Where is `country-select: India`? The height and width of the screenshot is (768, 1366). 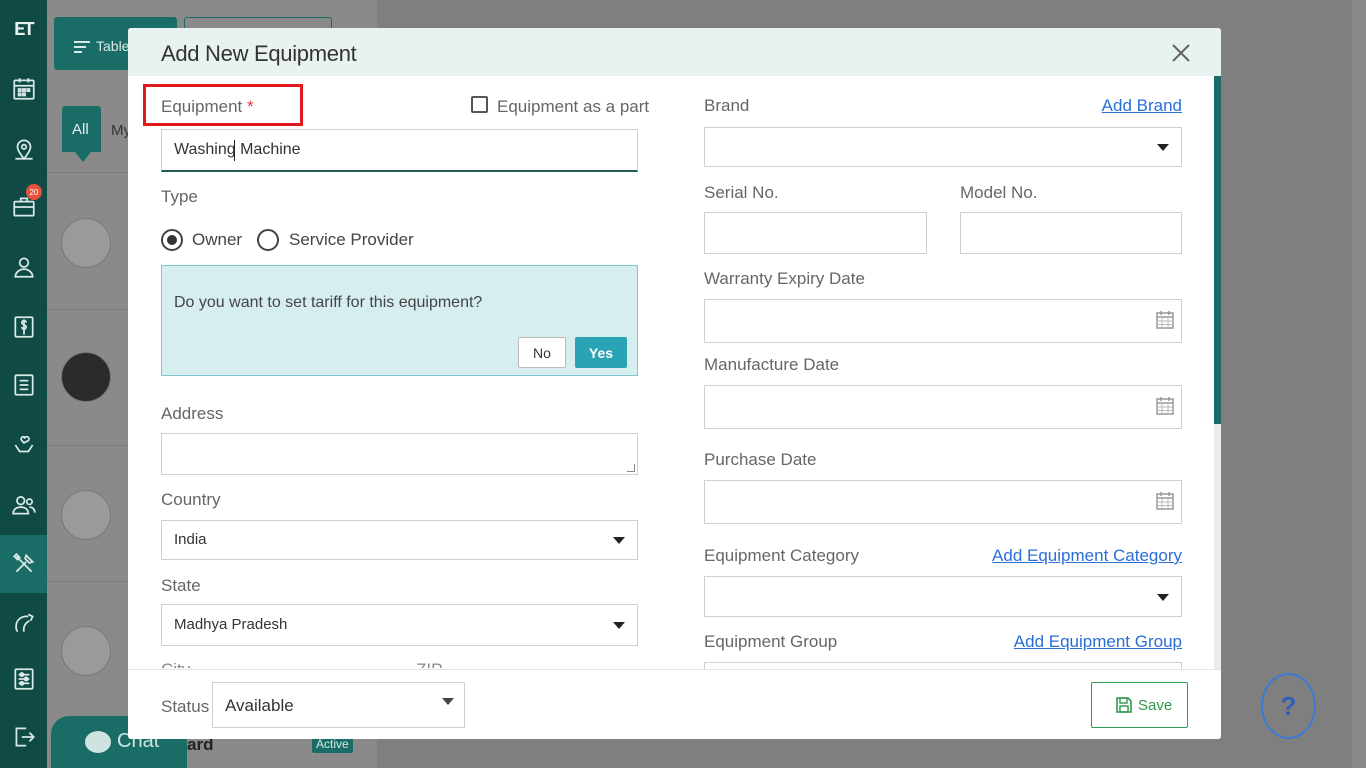
country-select: India is located at coordinates (399, 540).